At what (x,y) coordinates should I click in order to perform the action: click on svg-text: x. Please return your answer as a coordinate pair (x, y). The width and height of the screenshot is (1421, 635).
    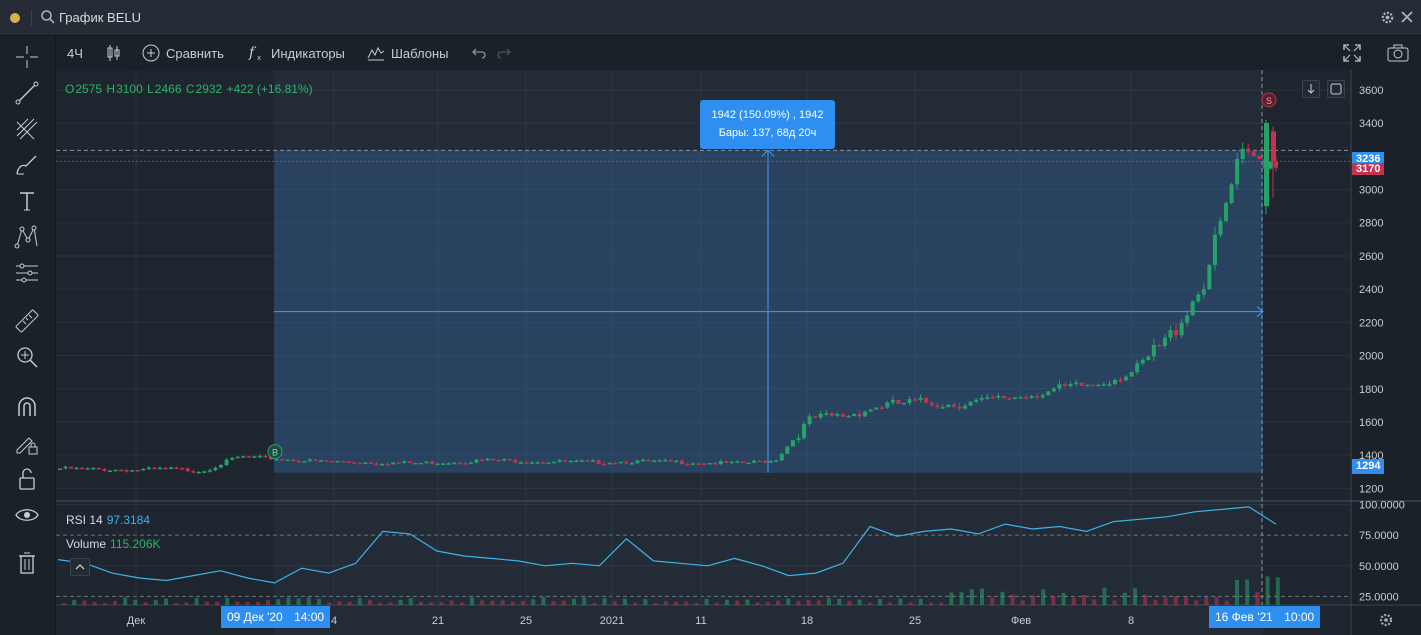
    Looking at the image, I should click on (259, 58).